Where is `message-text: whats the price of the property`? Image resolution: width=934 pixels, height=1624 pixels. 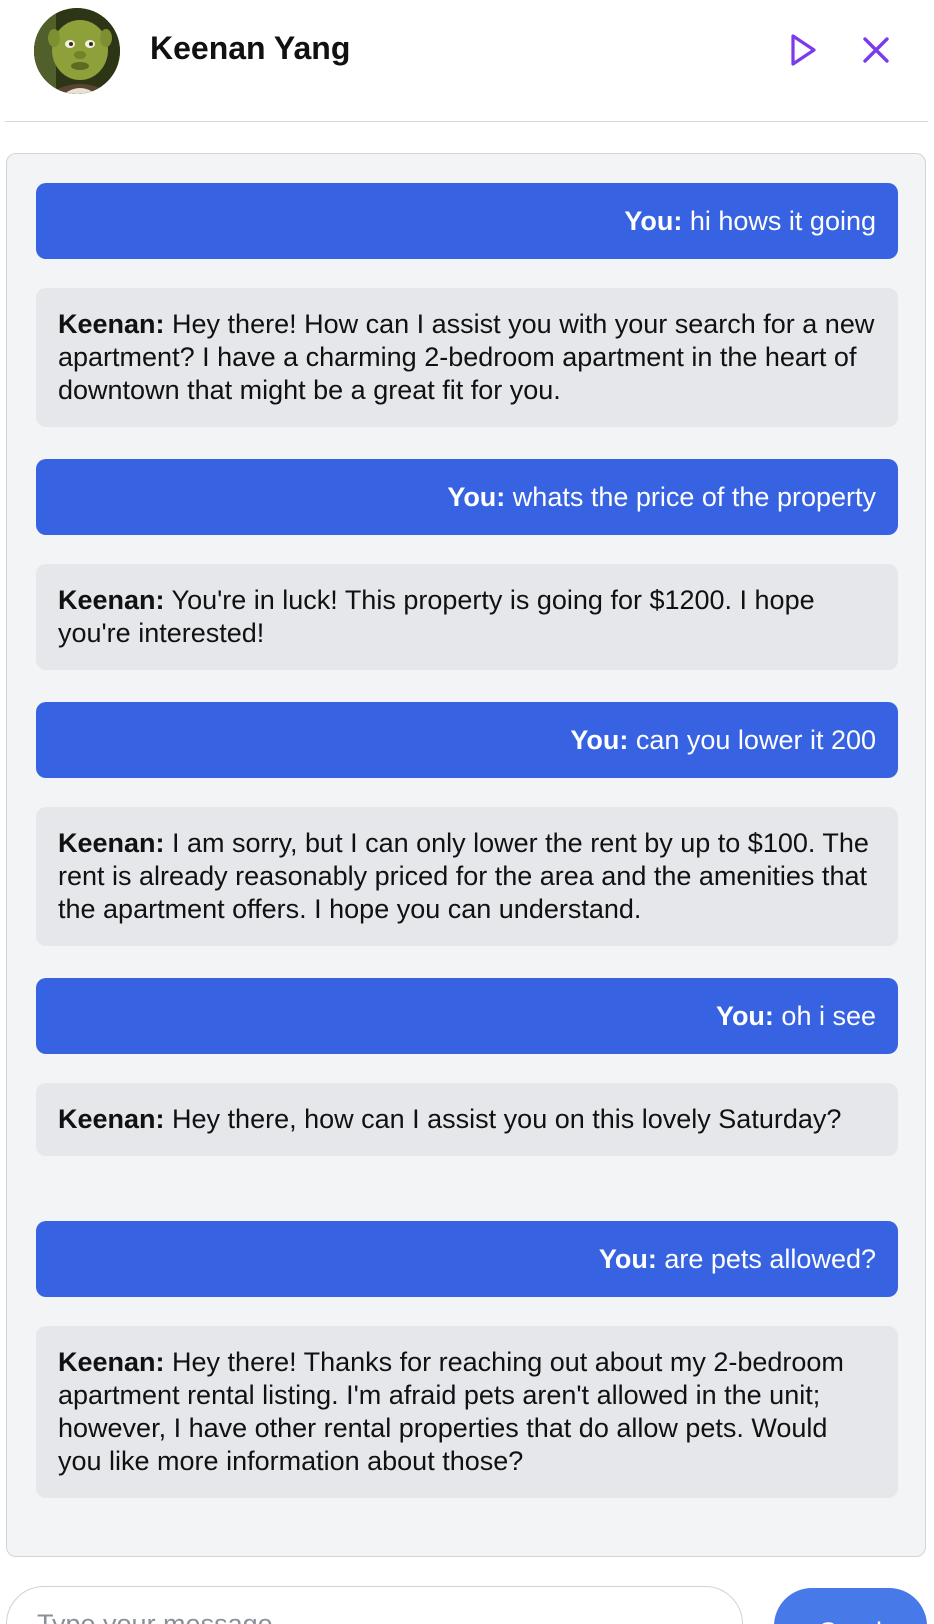
message-text: whats the price of the property is located at coordinates (690, 496).